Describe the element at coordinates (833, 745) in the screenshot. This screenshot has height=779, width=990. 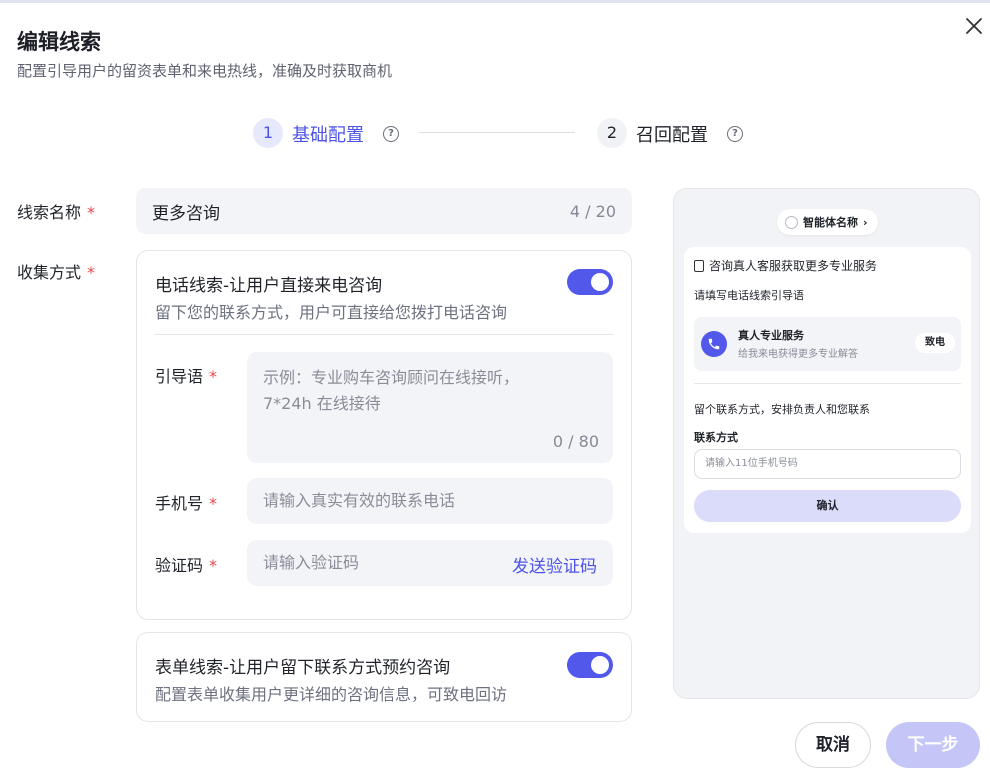
I see `cancel-button: 取消` at that location.